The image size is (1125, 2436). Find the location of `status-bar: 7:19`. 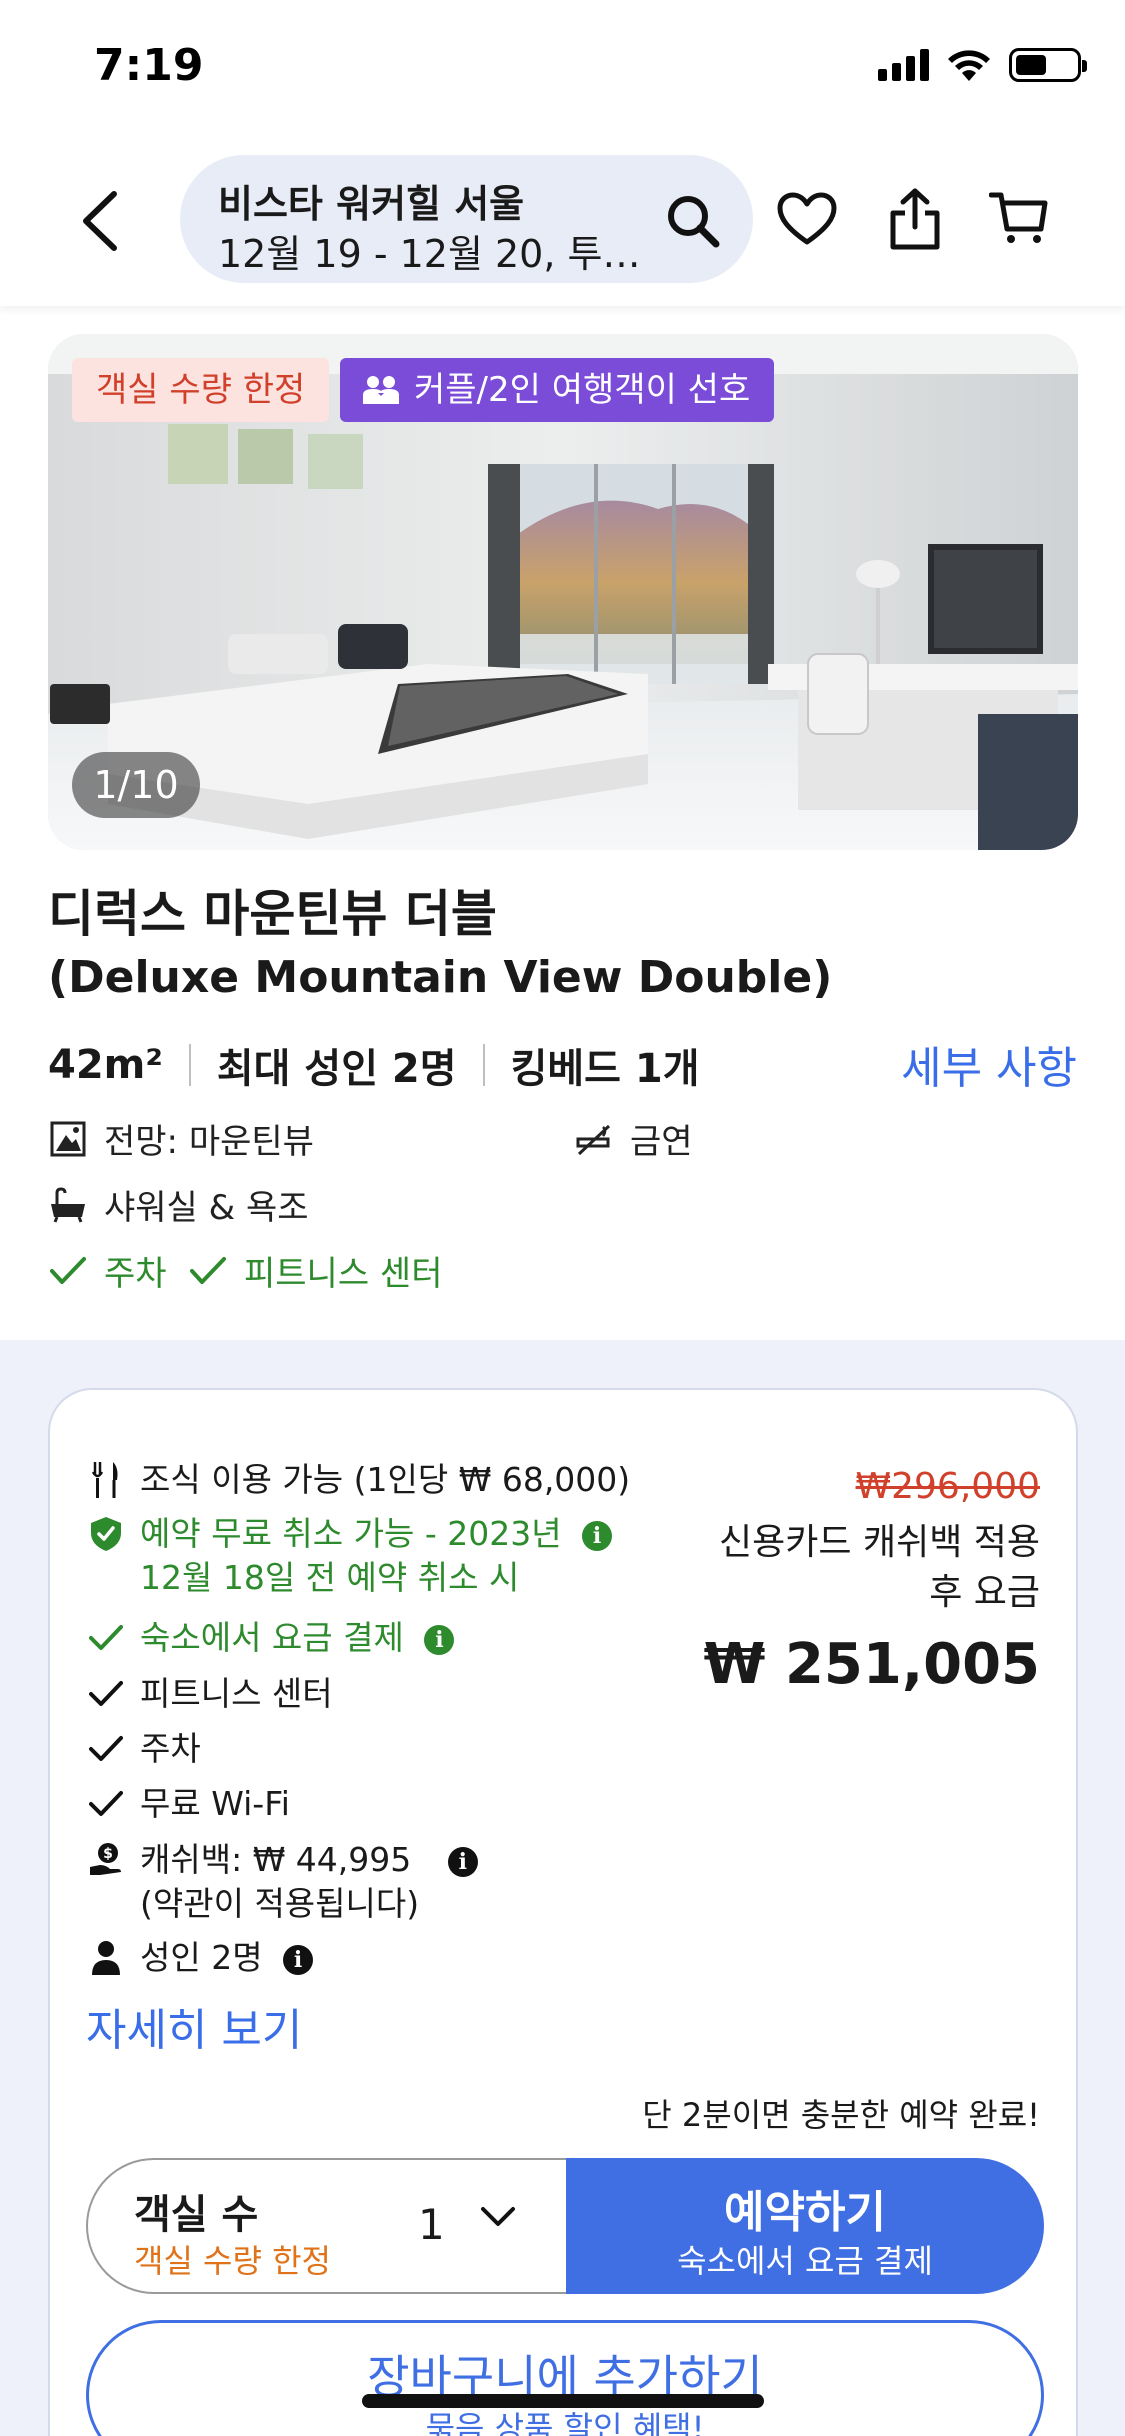

status-bar: 7:19 is located at coordinates (562, 70).